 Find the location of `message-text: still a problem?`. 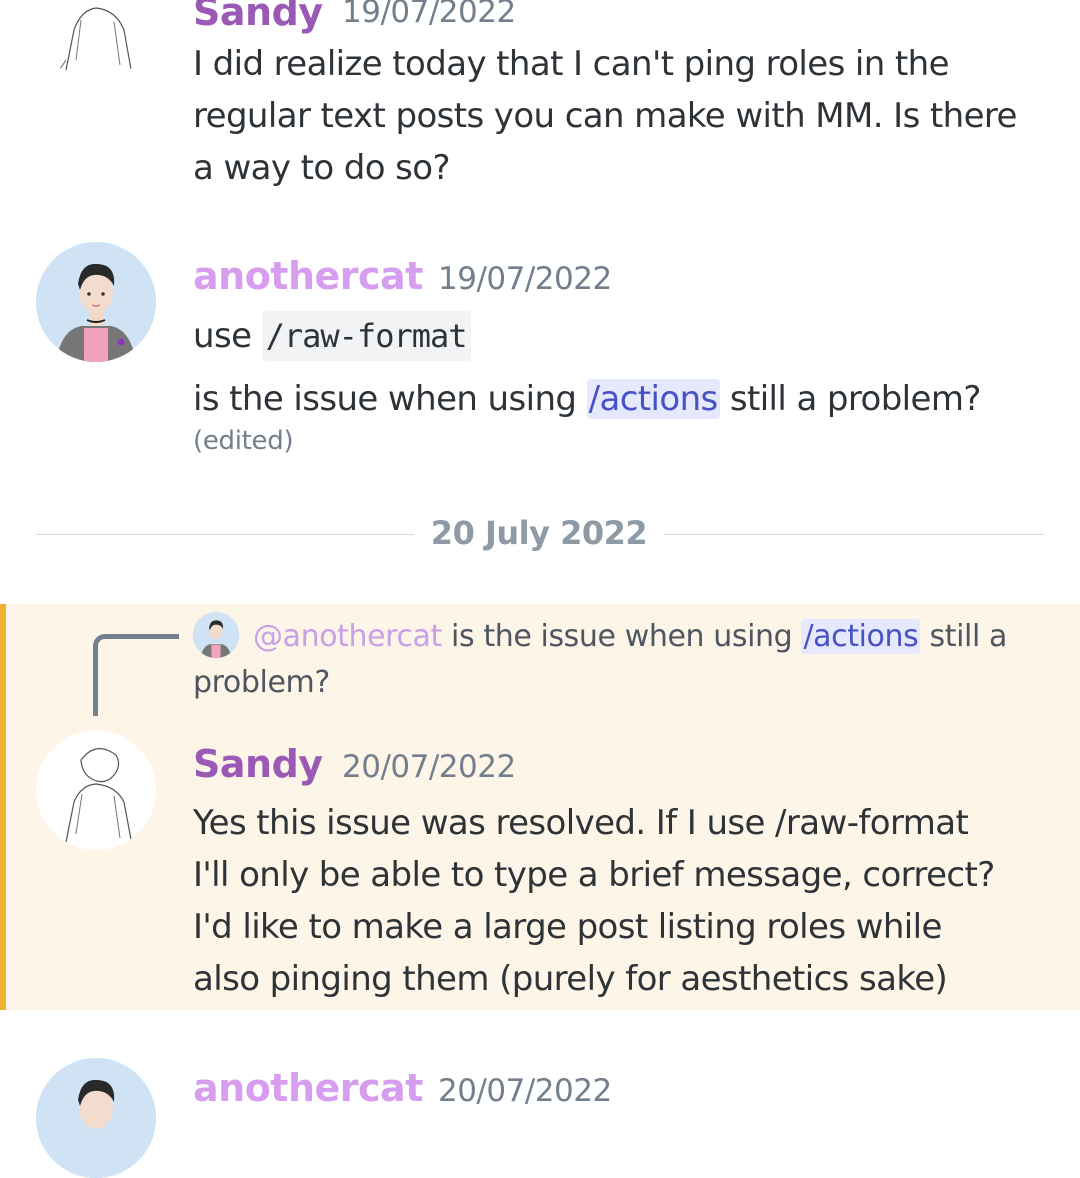

message-text: still a problem? is located at coordinates (850, 399).